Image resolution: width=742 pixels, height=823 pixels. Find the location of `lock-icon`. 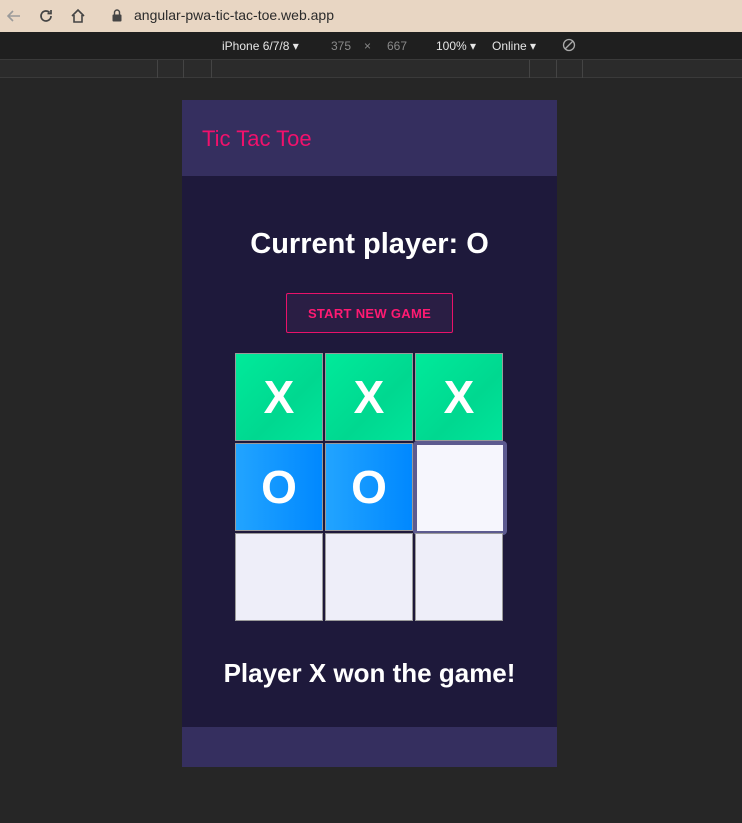

lock-icon is located at coordinates (117, 15).